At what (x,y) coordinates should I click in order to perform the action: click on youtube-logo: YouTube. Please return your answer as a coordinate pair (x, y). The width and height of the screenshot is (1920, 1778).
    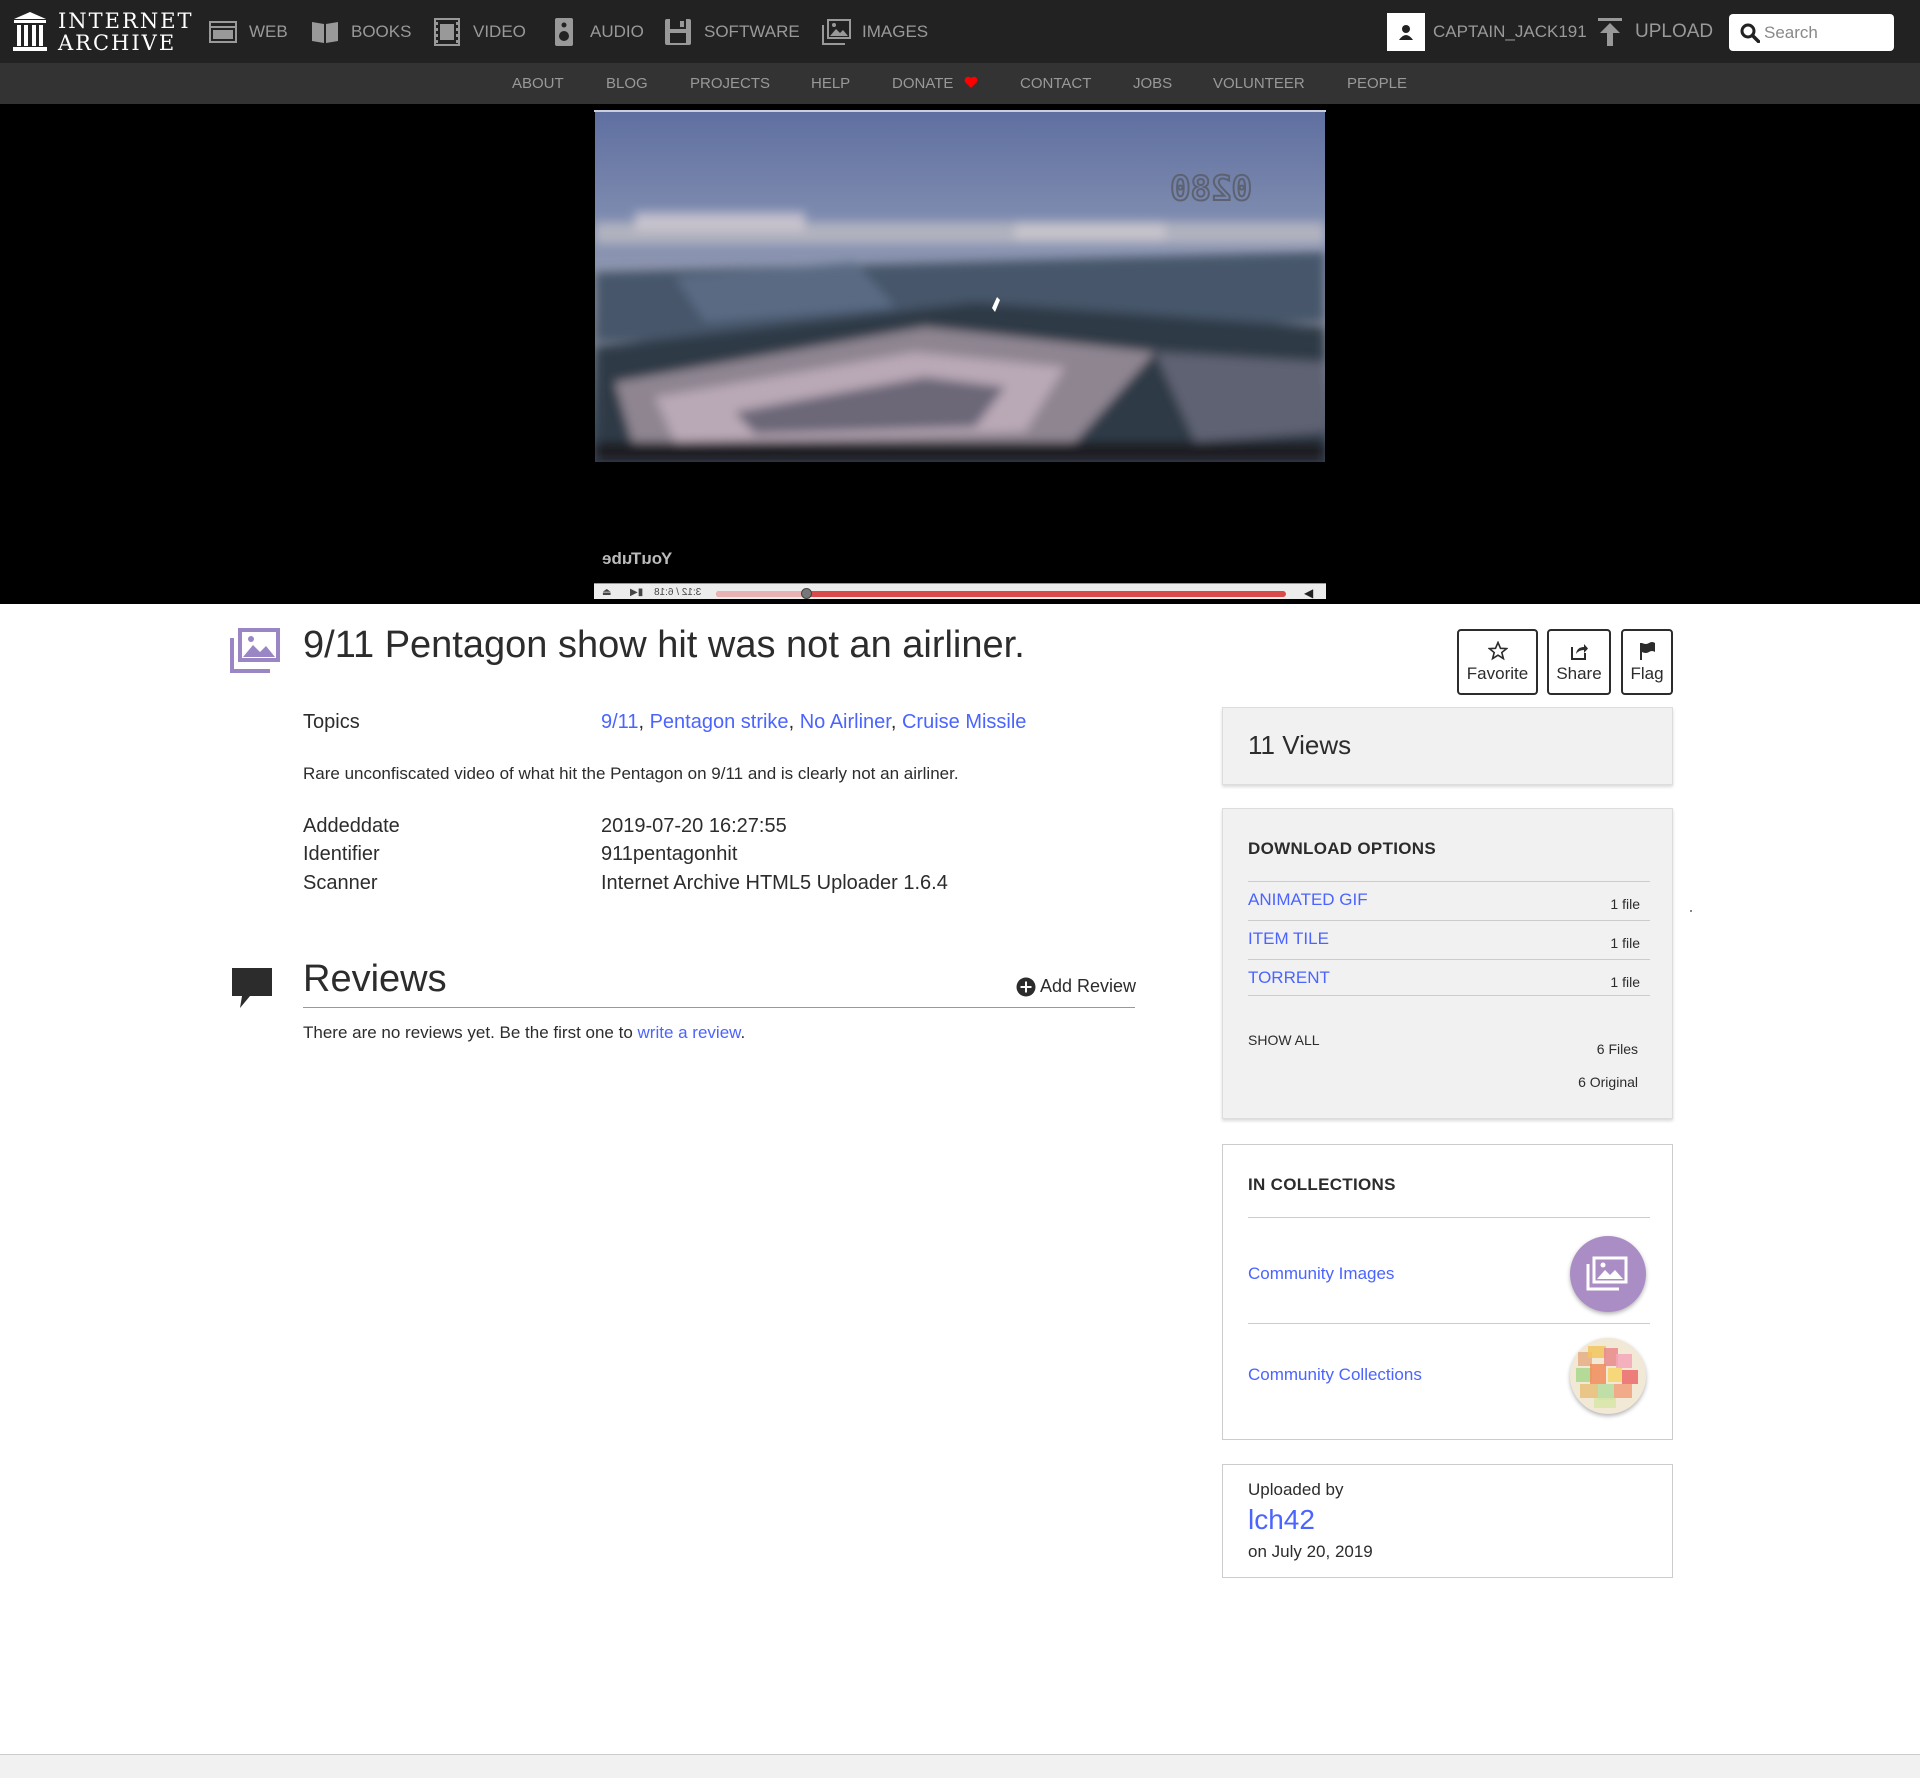
    Looking at the image, I should click on (637, 559).